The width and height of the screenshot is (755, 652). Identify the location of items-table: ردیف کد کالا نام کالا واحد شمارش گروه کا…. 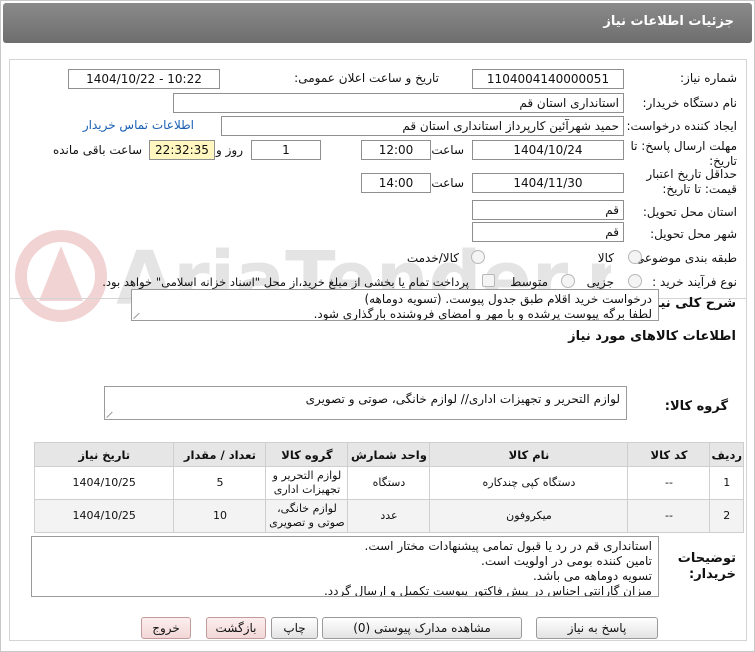
(388, 487).